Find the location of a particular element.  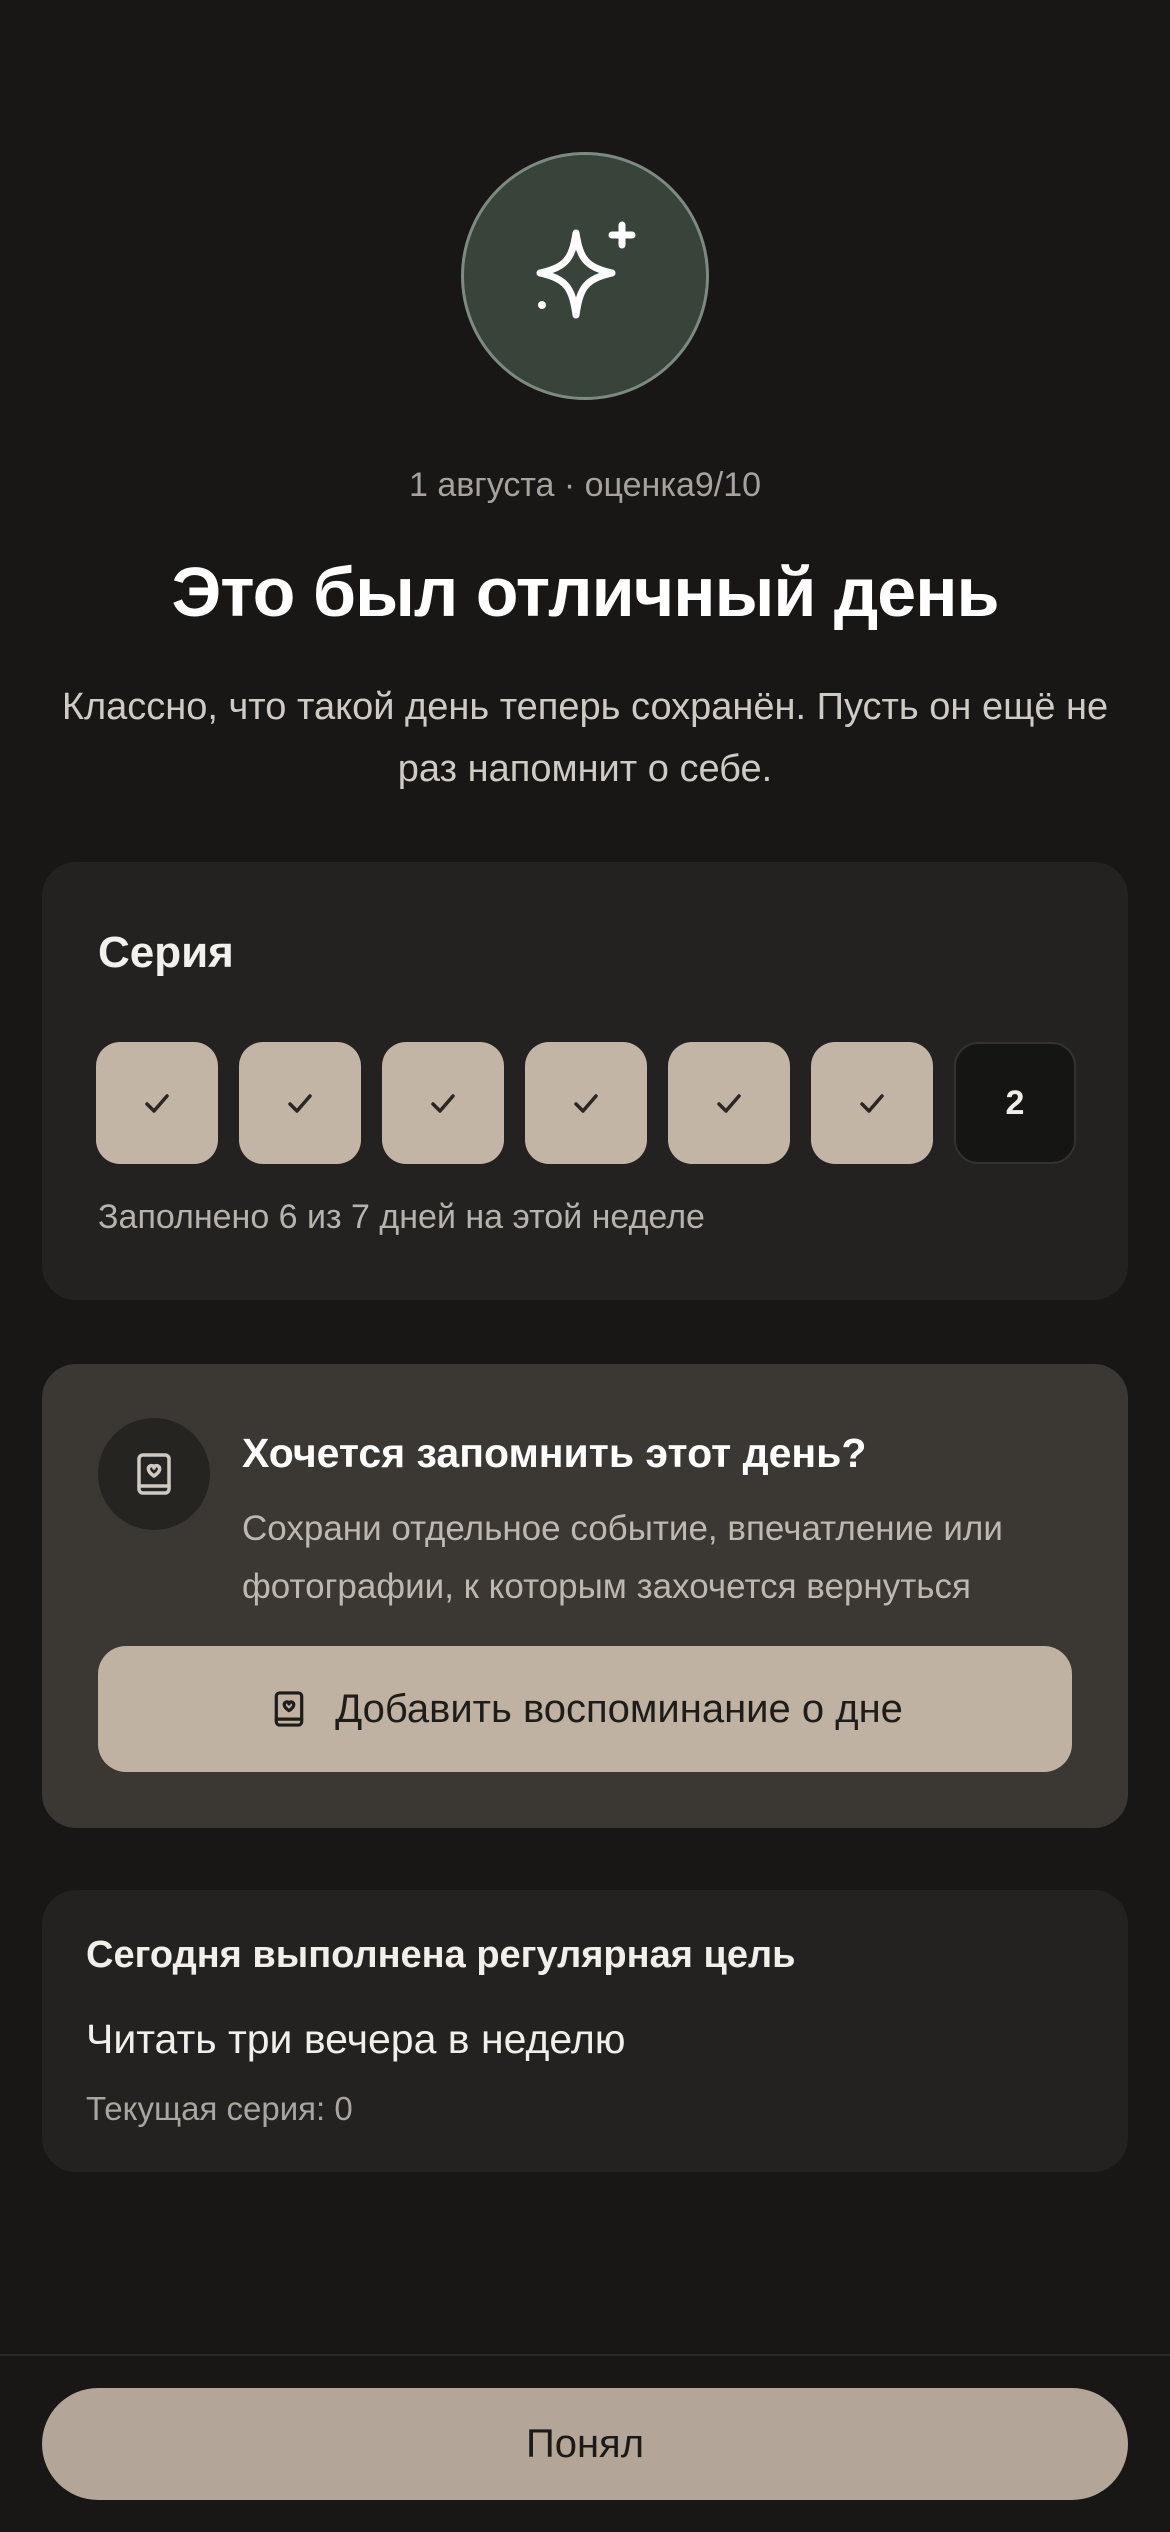

streak-day-count: 2 is located at coordinates (1015, 1102).